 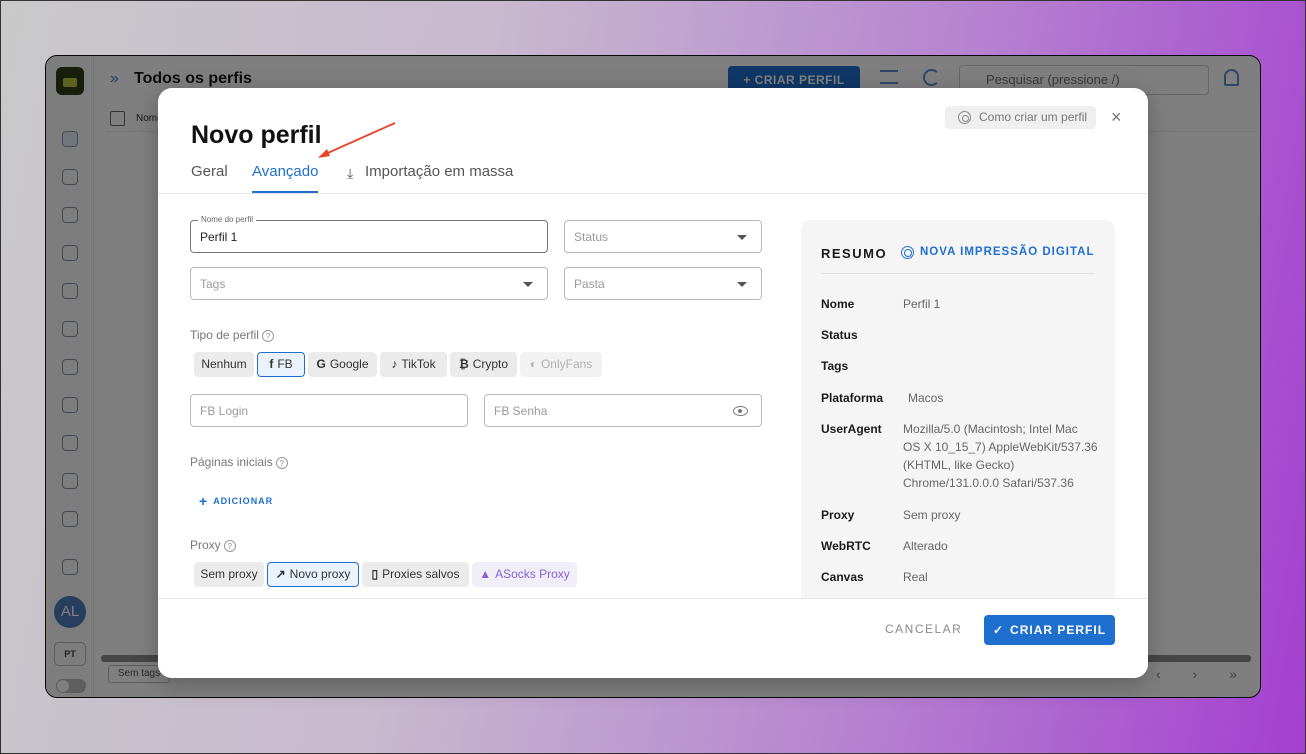 I want to click on profile-type-label-text: Tipo de perfil, so click(x=224, y=335).